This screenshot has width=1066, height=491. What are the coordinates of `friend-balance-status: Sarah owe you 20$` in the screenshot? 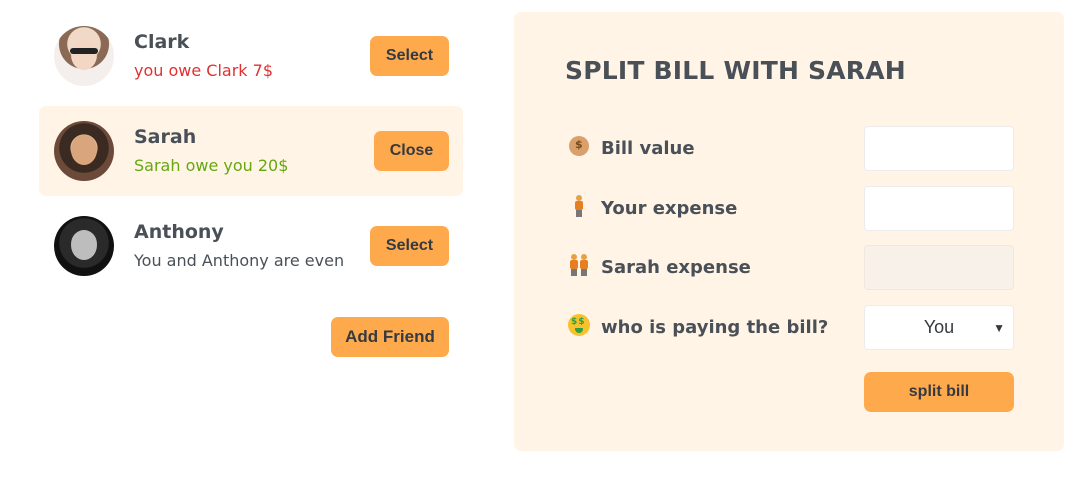 It's located at (211, 165).